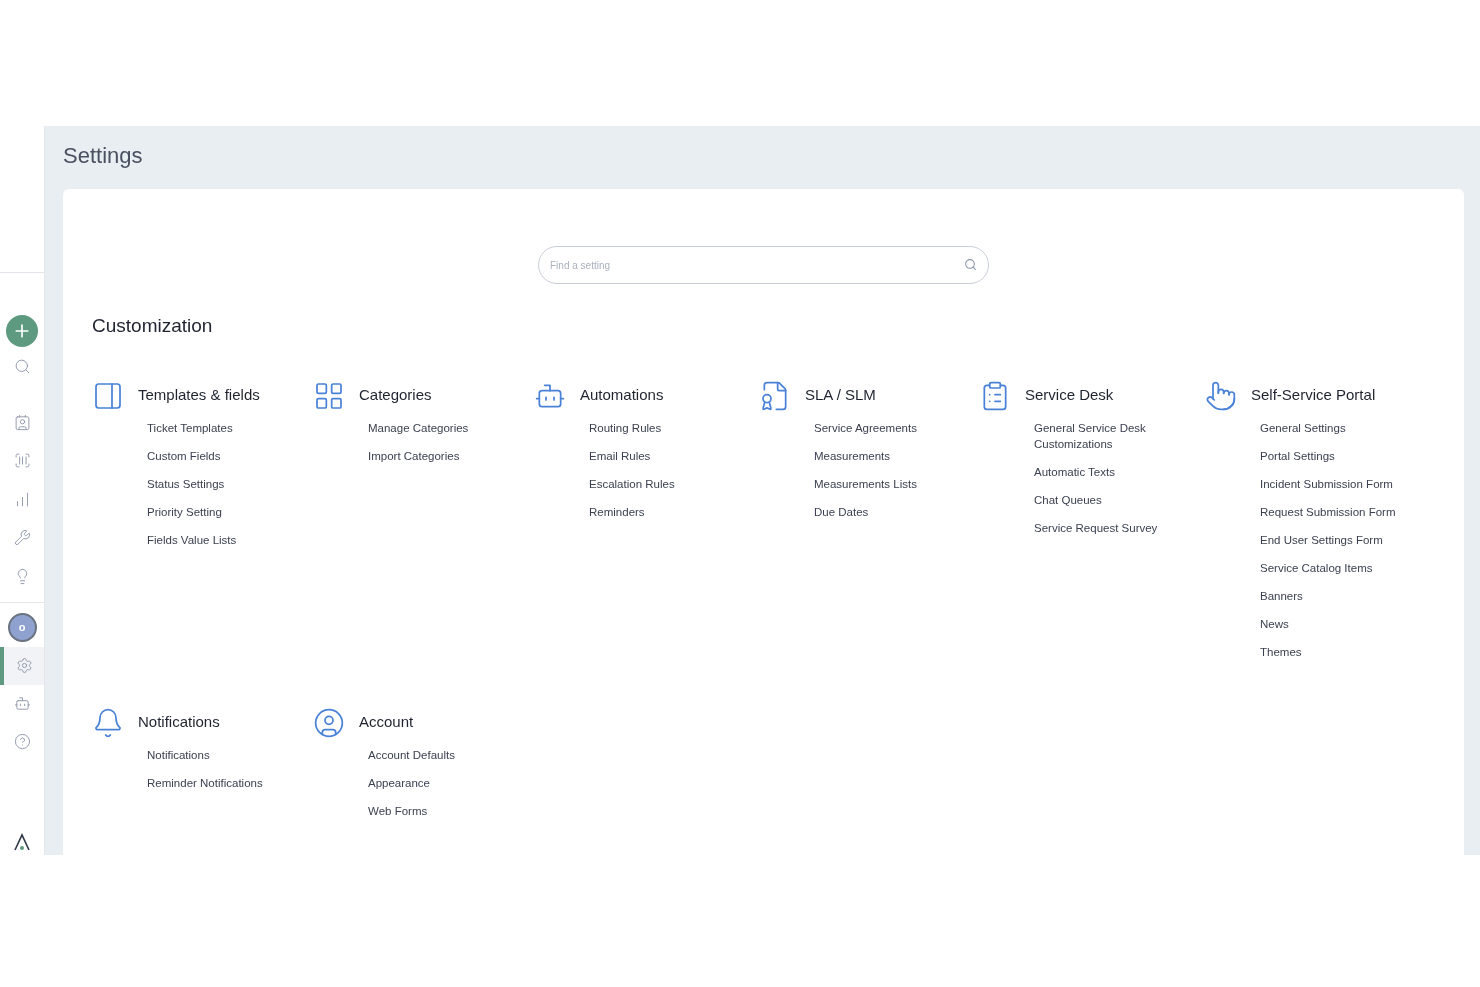  What do you see at coordinates (664, 427) in the screenshot?
I see `setting-link: Routing Rules` at bounding box center [664, 427].